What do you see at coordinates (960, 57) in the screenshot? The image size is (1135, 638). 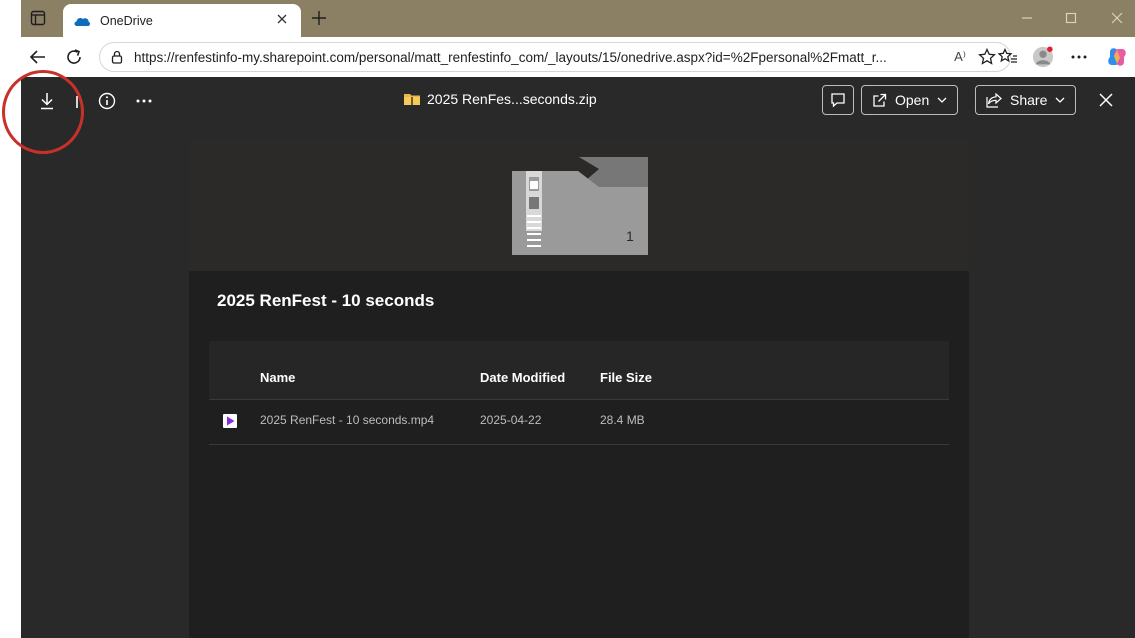 I see `read-aloud-icon: A⁾` at bounding box center [960, 57].